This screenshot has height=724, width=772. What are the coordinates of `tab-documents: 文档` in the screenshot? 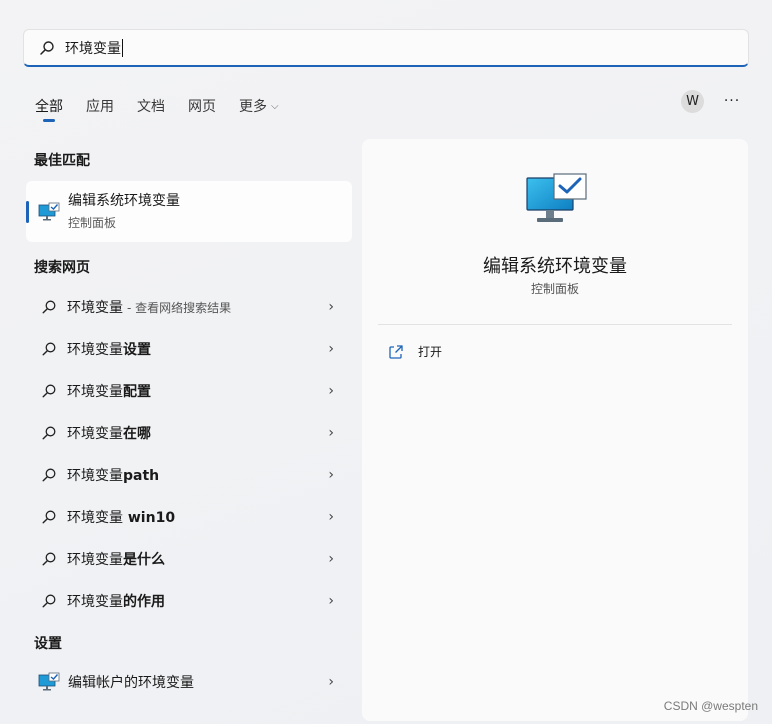 It's located at (151, 106).